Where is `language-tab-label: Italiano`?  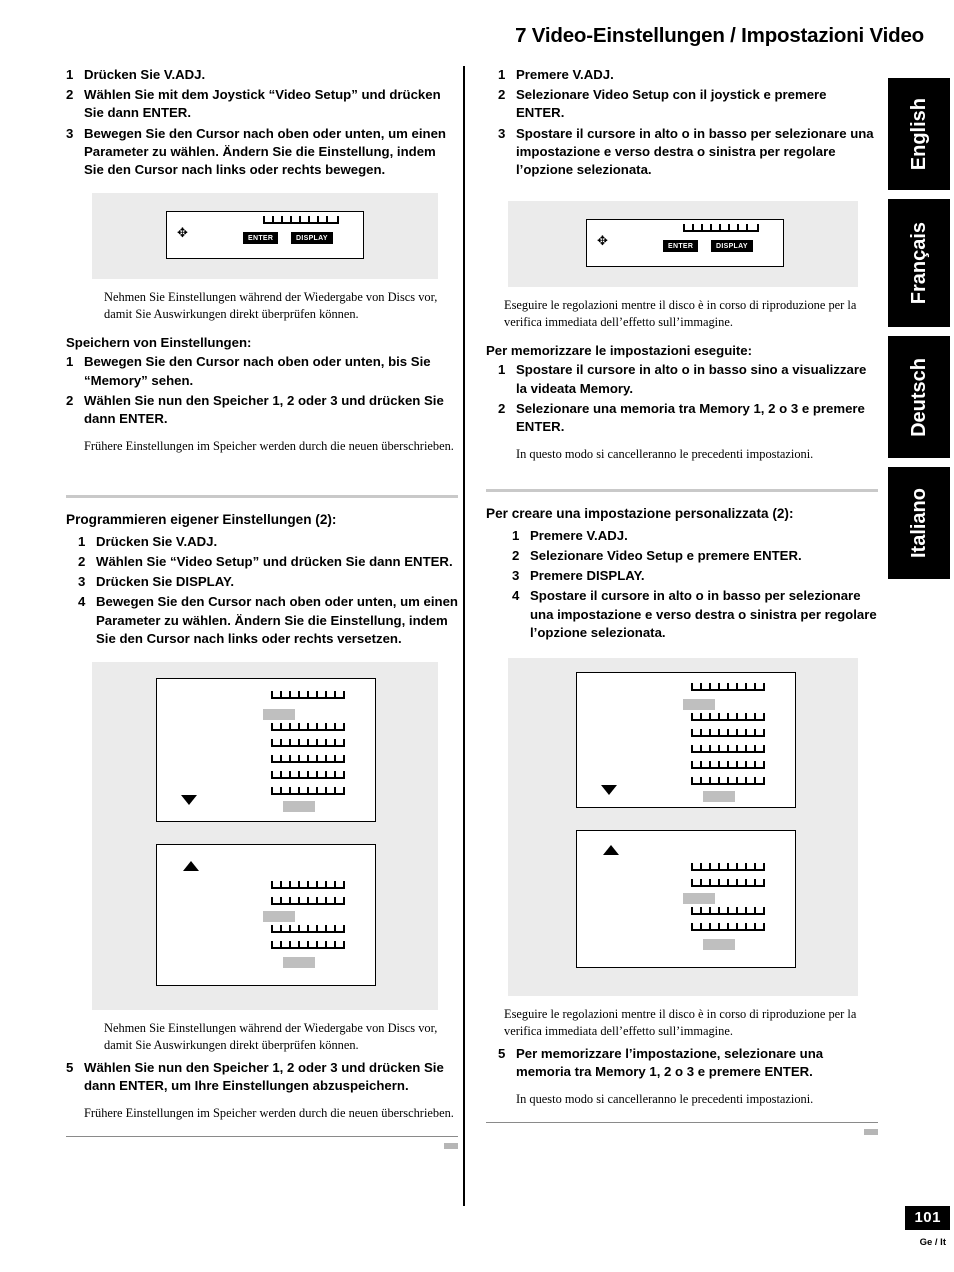
language-tab-label: Italiano is located at coordinates (918, 522).